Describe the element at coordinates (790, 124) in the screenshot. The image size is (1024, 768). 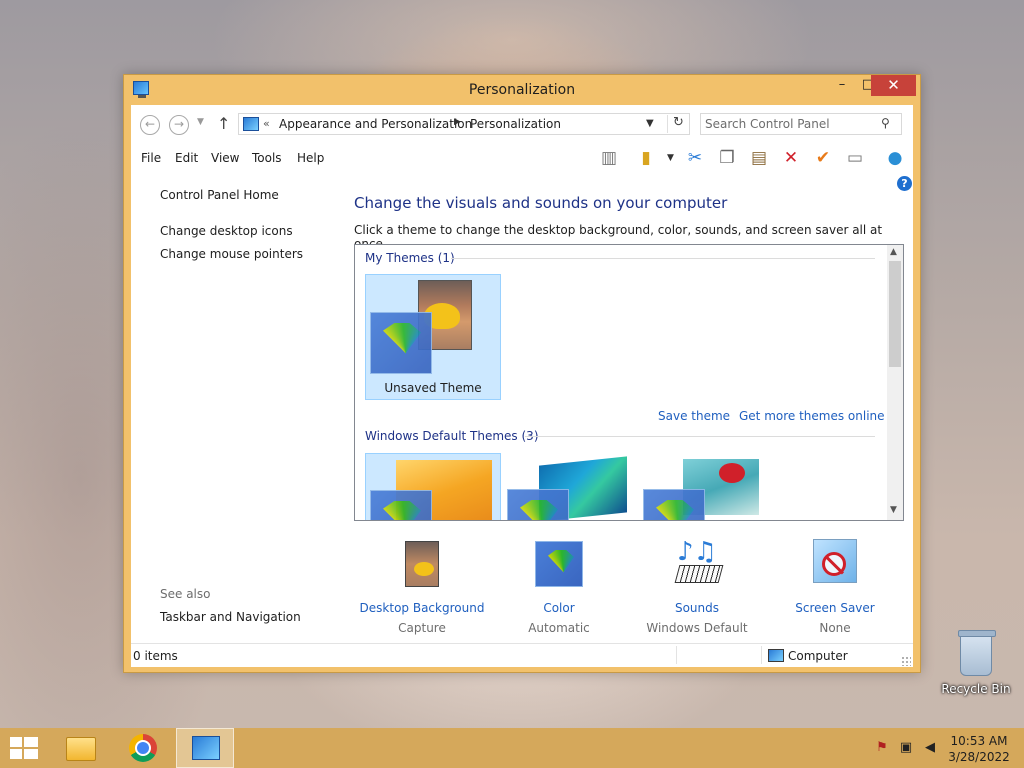
I see `search-input` at that location.